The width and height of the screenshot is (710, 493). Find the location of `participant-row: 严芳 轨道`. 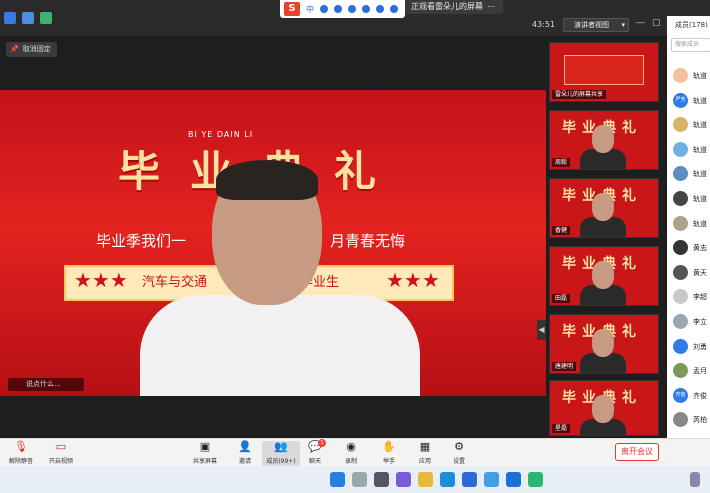

participant-row: 严芳 轨道 is located at coordinates (691, 101).